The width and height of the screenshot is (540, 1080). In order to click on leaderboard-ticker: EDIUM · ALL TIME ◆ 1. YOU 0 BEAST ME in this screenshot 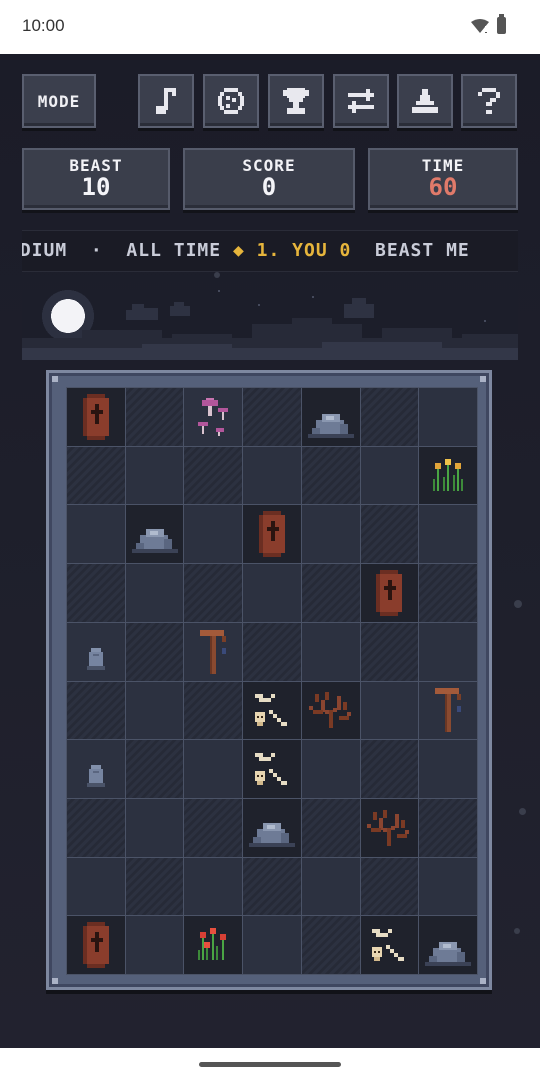, I will do `click(270, 251)`.